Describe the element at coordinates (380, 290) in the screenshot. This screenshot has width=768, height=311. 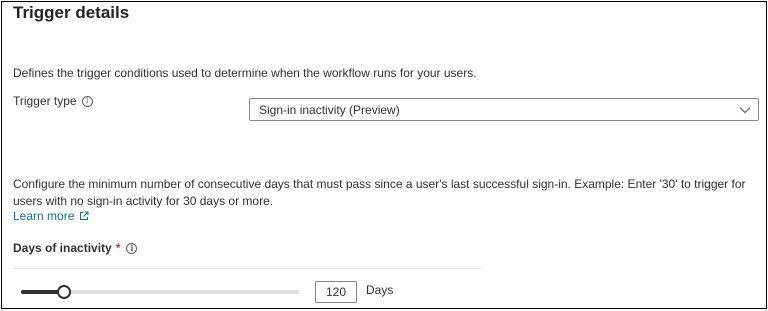
I see `days-unit-label: Days` at that location.